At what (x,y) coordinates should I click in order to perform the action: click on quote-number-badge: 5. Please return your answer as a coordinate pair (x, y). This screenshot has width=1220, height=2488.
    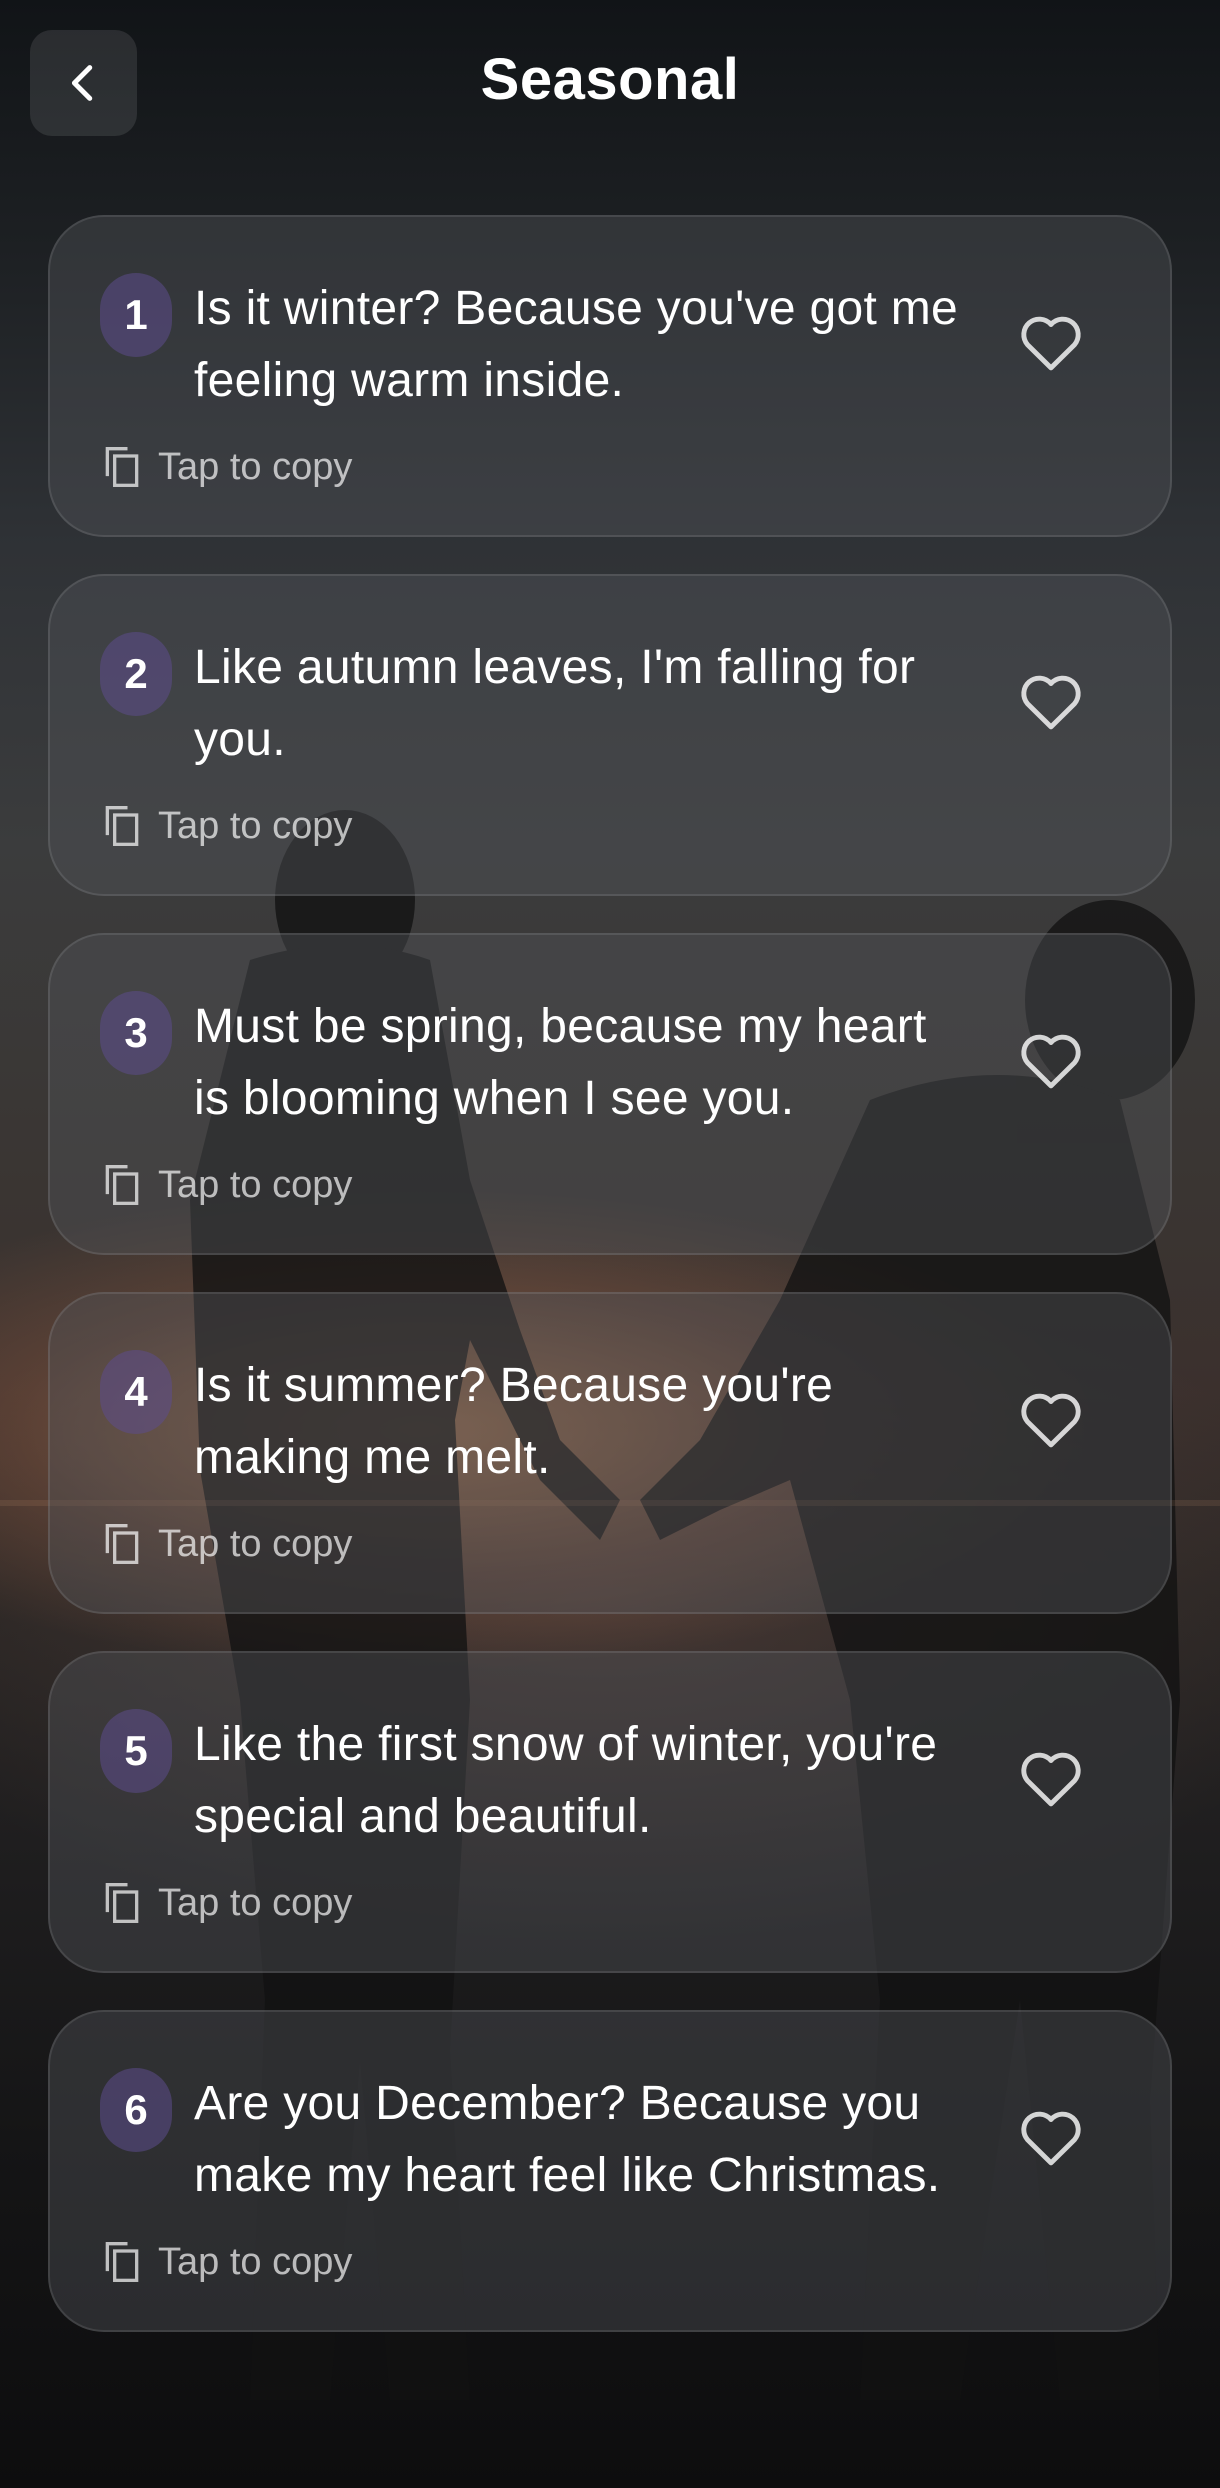
    Looking at the image, I should click on (136, 1751).